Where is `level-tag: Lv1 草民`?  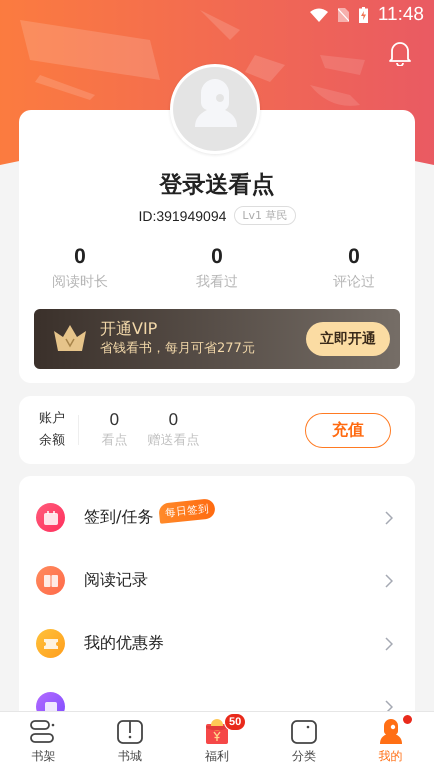 level-tag: Lv1 草民 is located at coordinates (265, 215).